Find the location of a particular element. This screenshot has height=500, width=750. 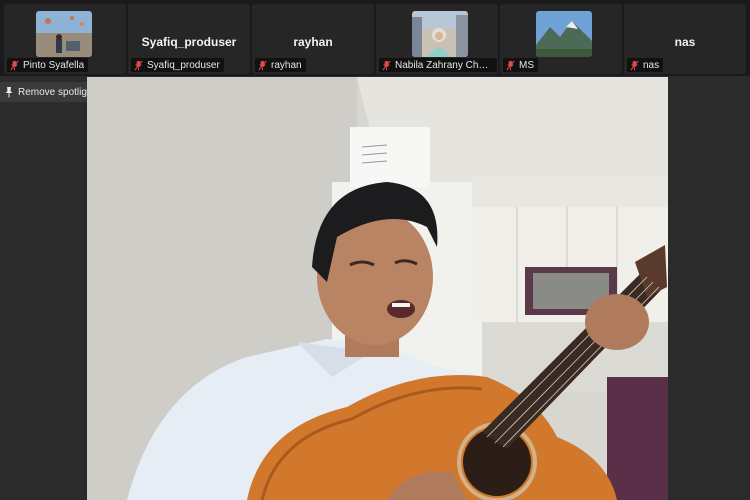

participant-tile-rayhan: rayhan rayhan is located at coordinates (313, 39).